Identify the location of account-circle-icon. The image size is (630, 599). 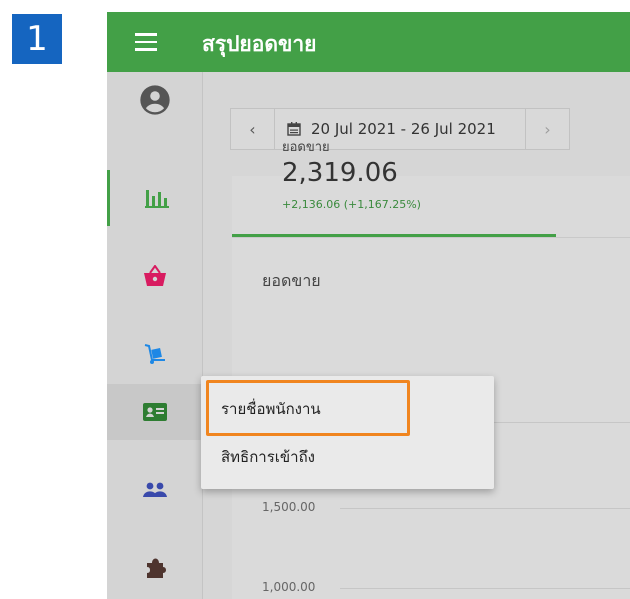
(155, 100).